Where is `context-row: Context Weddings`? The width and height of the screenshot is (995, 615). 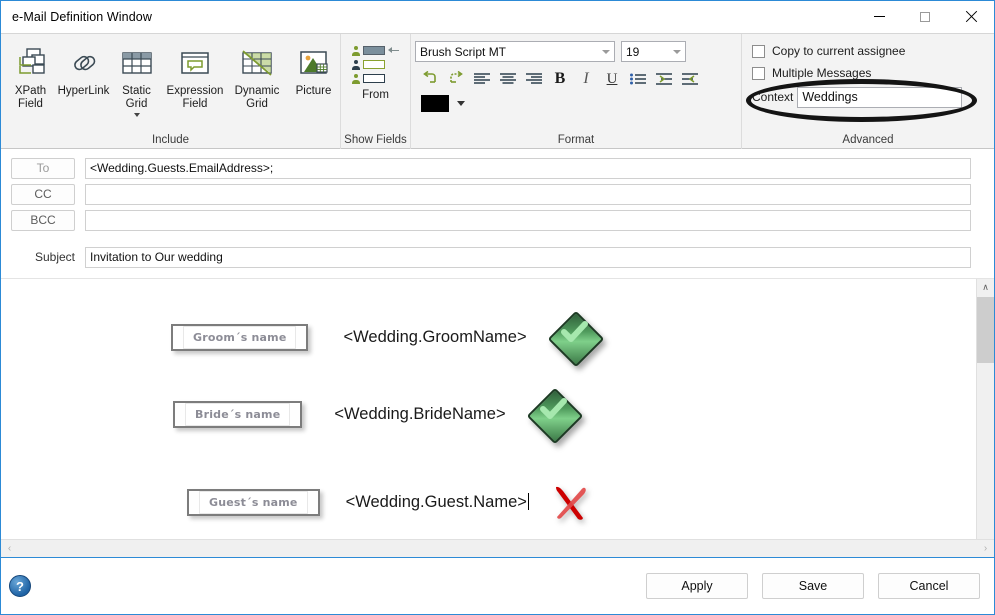
context-row: Context Weddings is located at coordinates (873, 97).